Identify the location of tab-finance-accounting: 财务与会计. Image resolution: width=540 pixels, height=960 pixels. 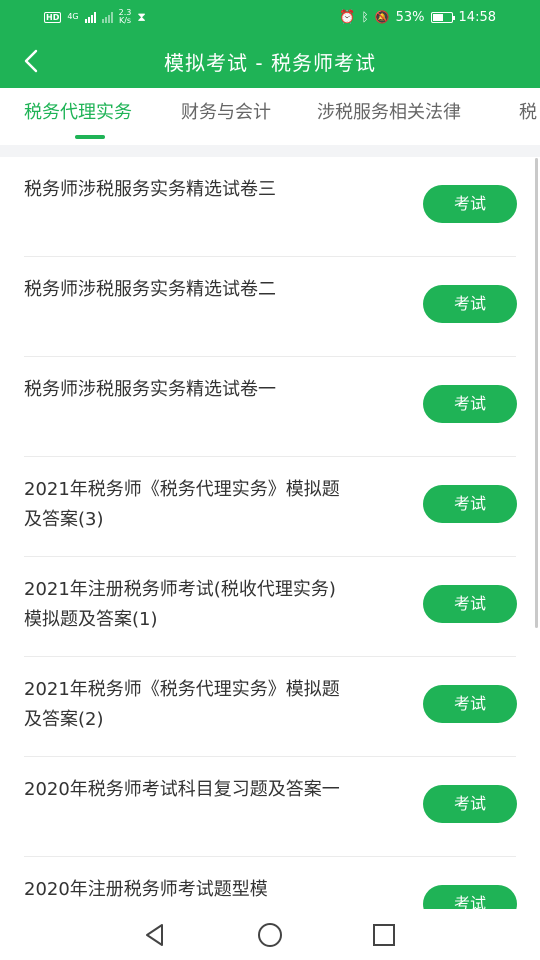
(226, 115).